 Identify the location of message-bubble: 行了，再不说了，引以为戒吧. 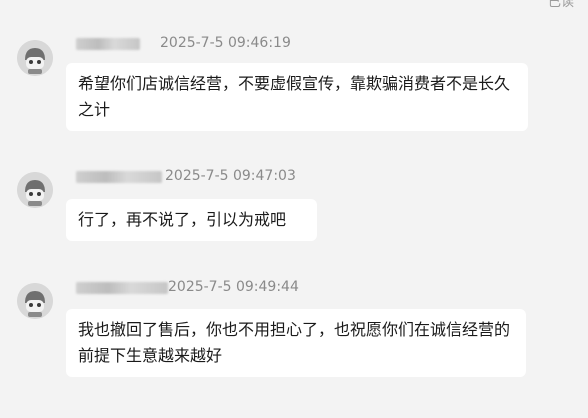
(191, 220).